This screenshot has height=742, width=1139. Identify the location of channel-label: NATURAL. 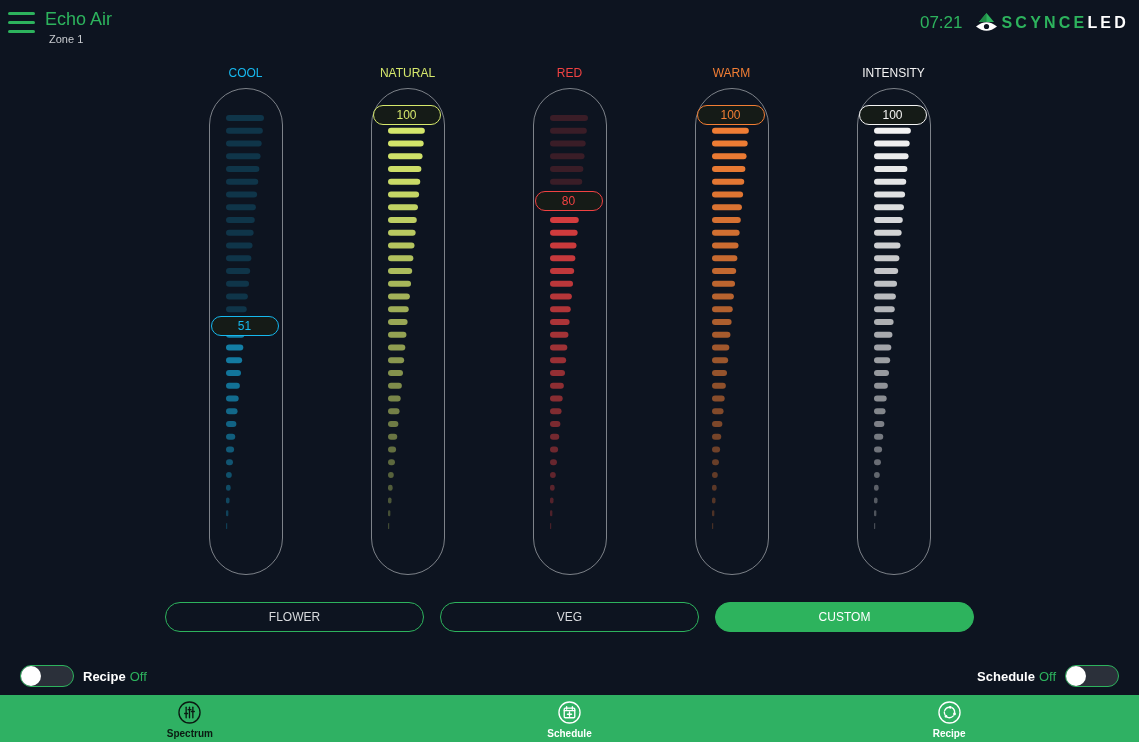
(407, 73).